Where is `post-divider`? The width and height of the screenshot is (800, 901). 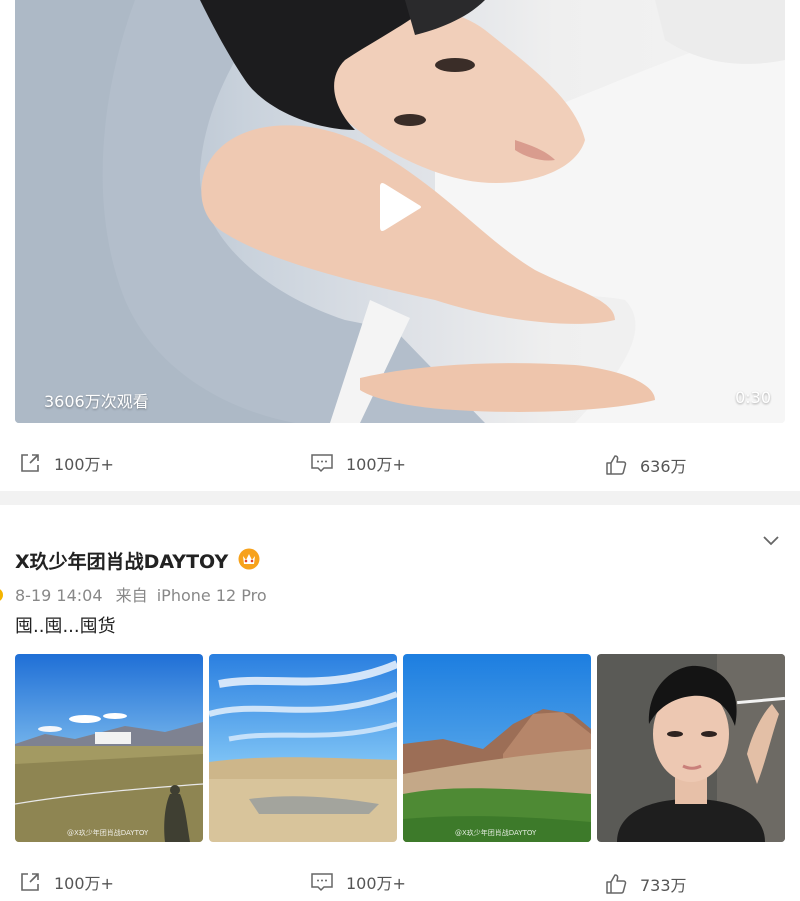
post-divider is located at coordinates (400, 498).